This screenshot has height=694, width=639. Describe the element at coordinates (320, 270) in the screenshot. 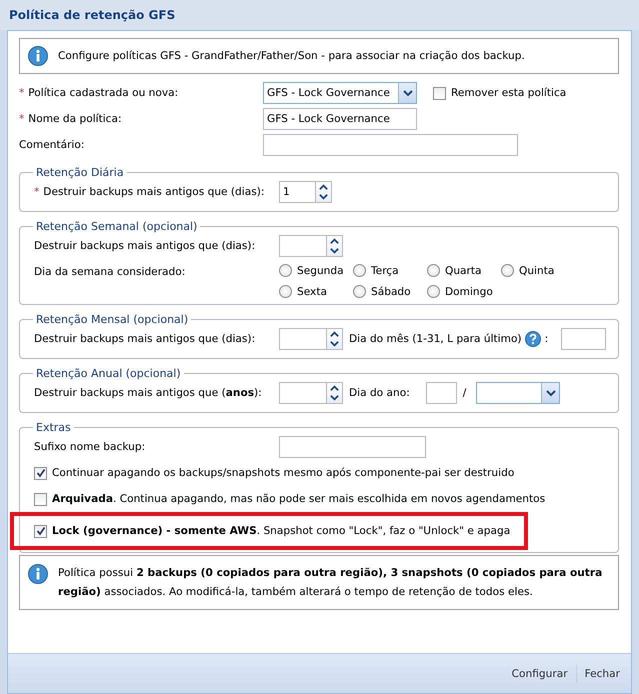

I see `radio-label: Segunda` at that location.